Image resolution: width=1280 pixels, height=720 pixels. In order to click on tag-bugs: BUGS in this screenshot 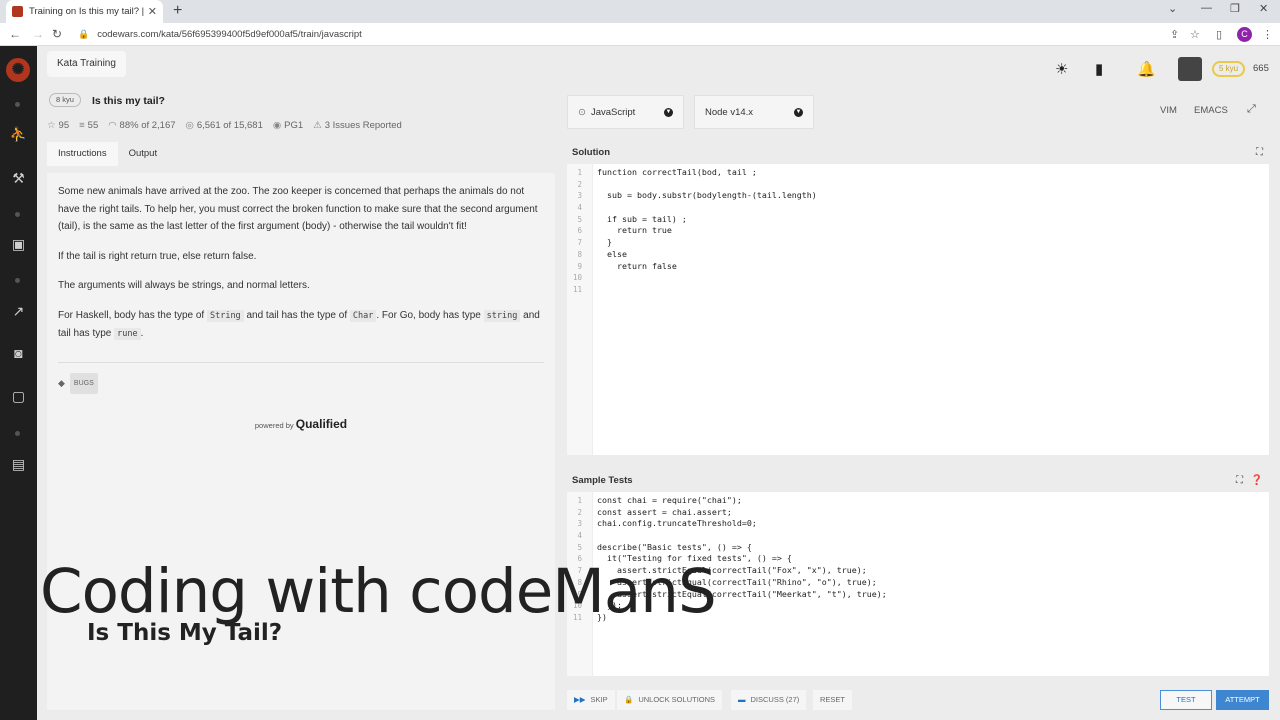, I will do `click(83, 383)`.